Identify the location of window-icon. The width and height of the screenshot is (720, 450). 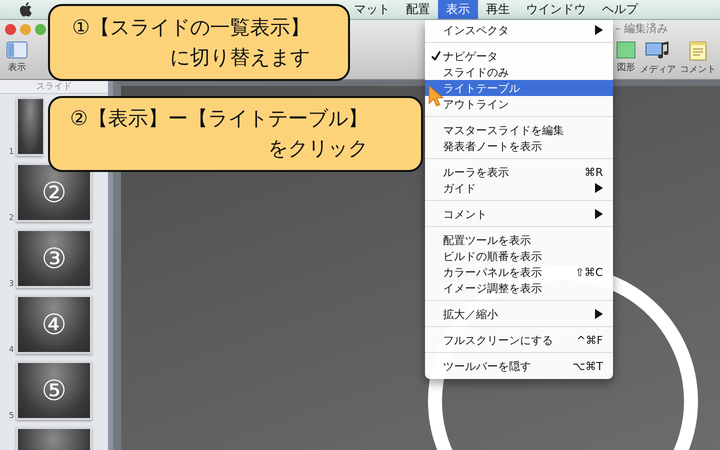
(17, 50).